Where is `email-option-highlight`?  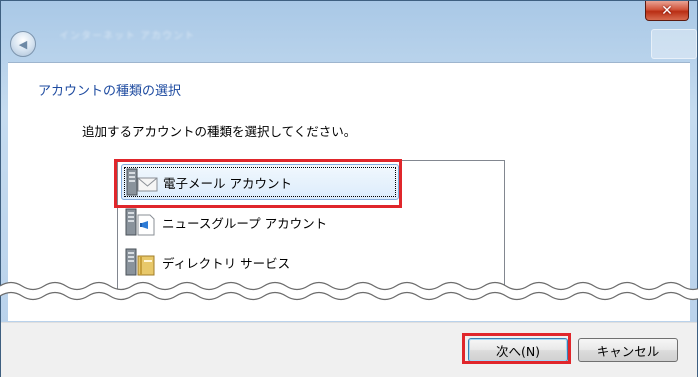 email-option-highlight is located at coordinates (258, 183).